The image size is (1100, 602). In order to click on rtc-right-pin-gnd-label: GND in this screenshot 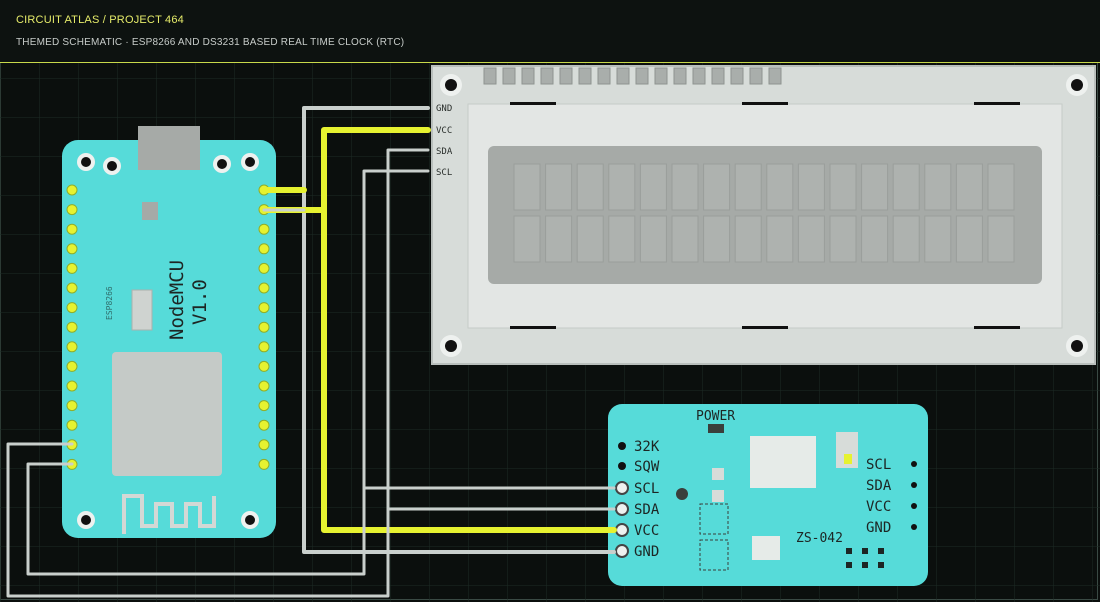, I will do `click(878, 528)`.